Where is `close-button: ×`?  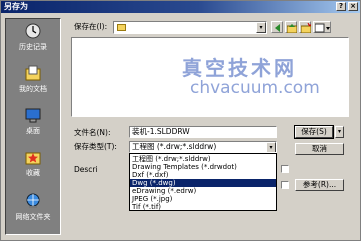
close-button: × is located at coordinates (353, 6).